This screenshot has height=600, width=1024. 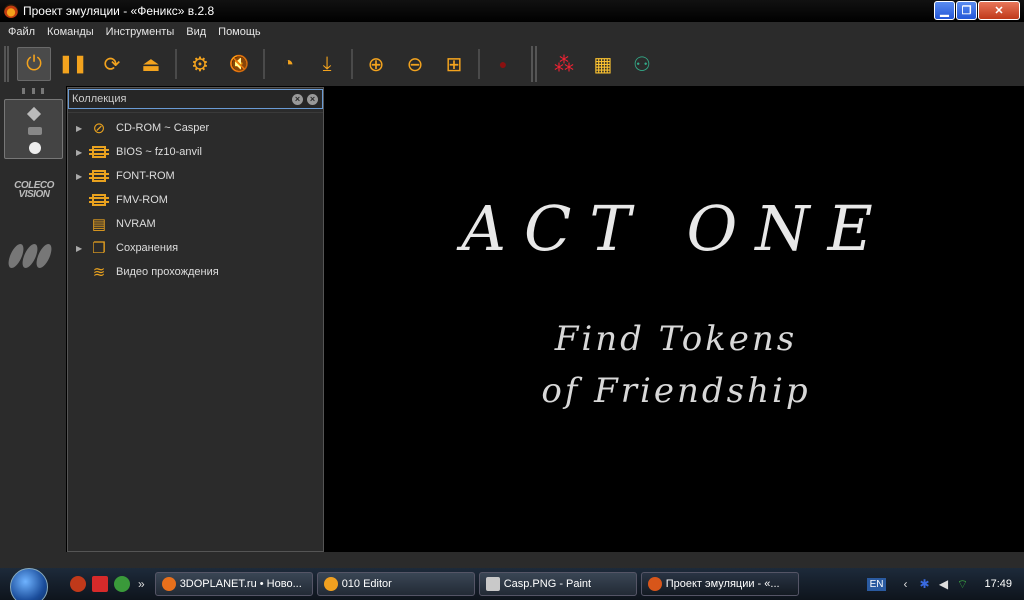 What do you see at coordinates (141, 584) in the screenshot?
I see `quicklaunch-more-icon: »` at bounding box center [141, 584].